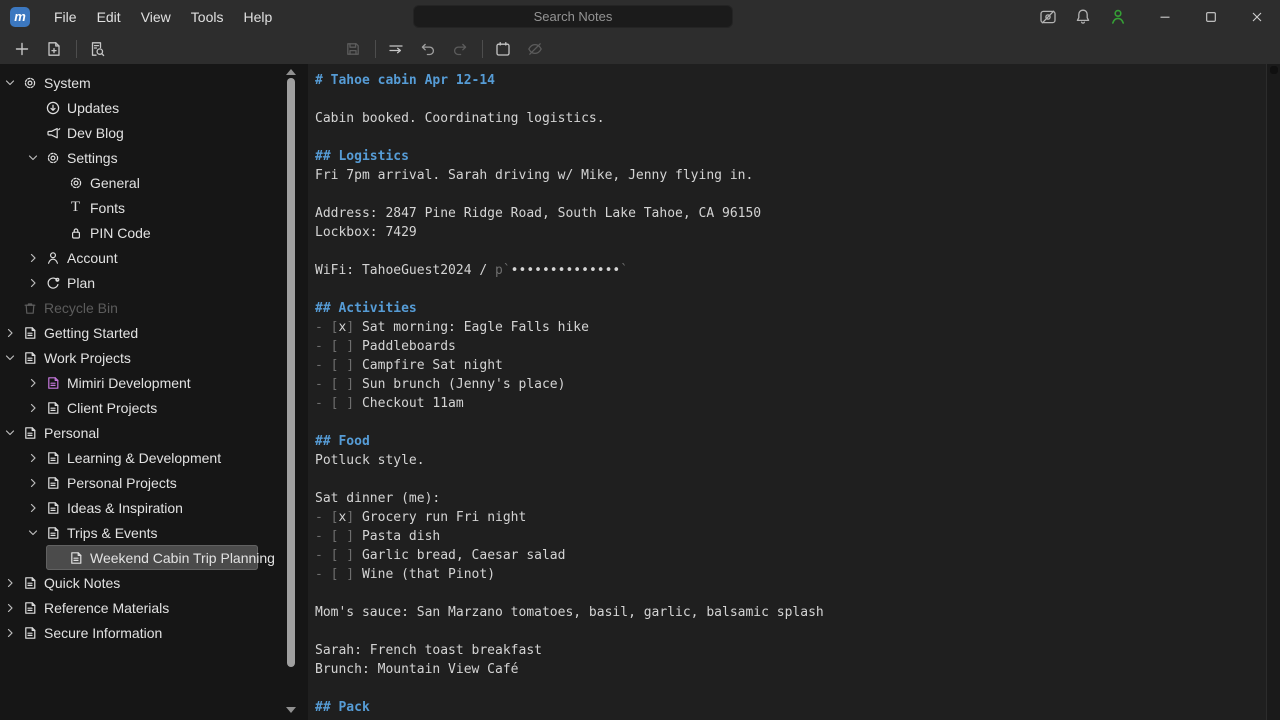 This screenshot has width=1280, height=720. Describe the element at coordinates (140, 107) in the screenshot. I see `sidebar-item-updates: Updates` at that location.